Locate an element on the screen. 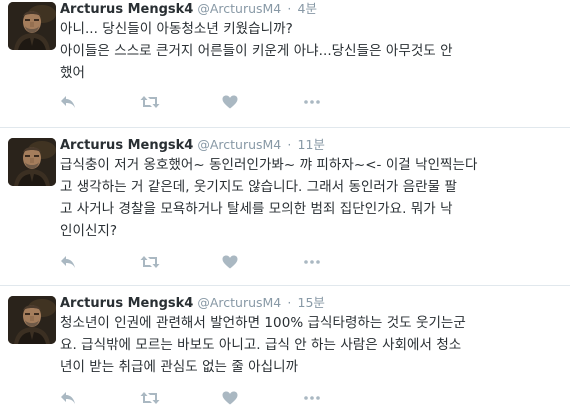  tweet-header: Arcturus Mengsk4 @ArcturusM4 · 15분 is located at coordinates (311, 302).